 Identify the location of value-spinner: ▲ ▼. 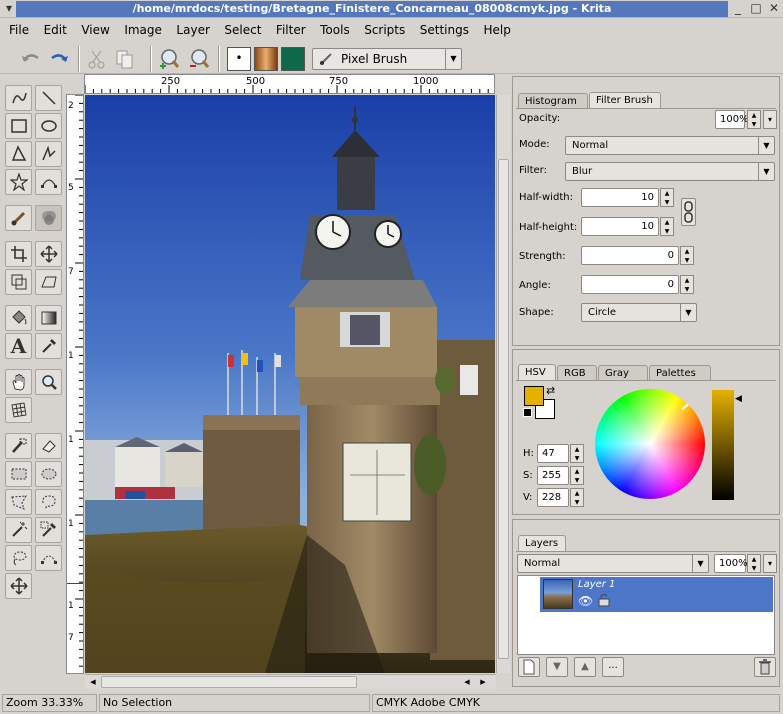
(577, 497).